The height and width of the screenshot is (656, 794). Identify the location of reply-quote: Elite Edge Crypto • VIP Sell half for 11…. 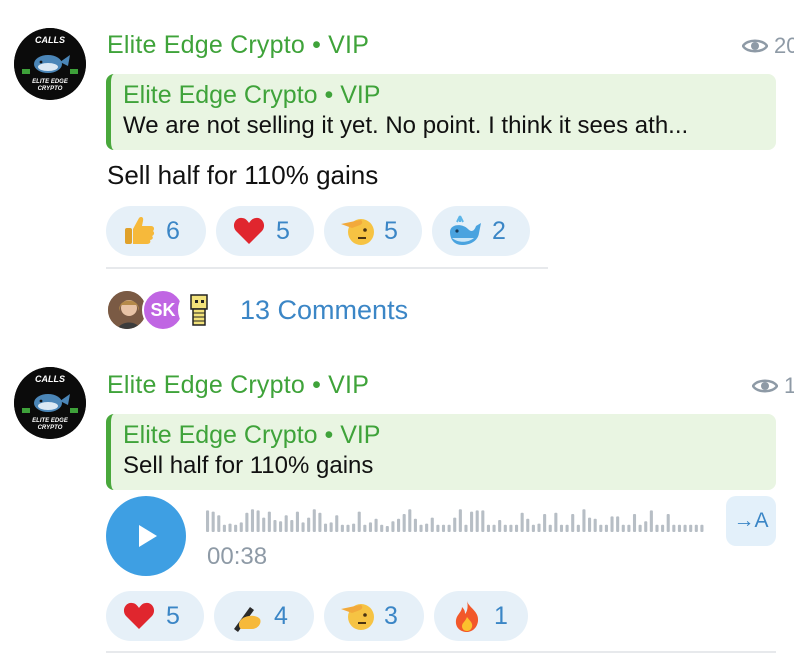
(441, 452).